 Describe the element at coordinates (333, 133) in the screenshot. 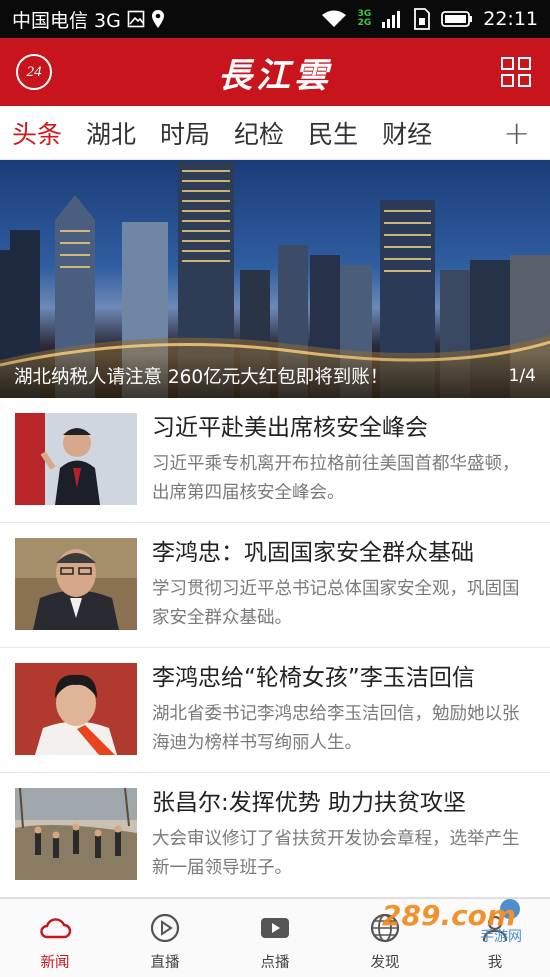

I see `tab-livelihood: 民生` at that location.